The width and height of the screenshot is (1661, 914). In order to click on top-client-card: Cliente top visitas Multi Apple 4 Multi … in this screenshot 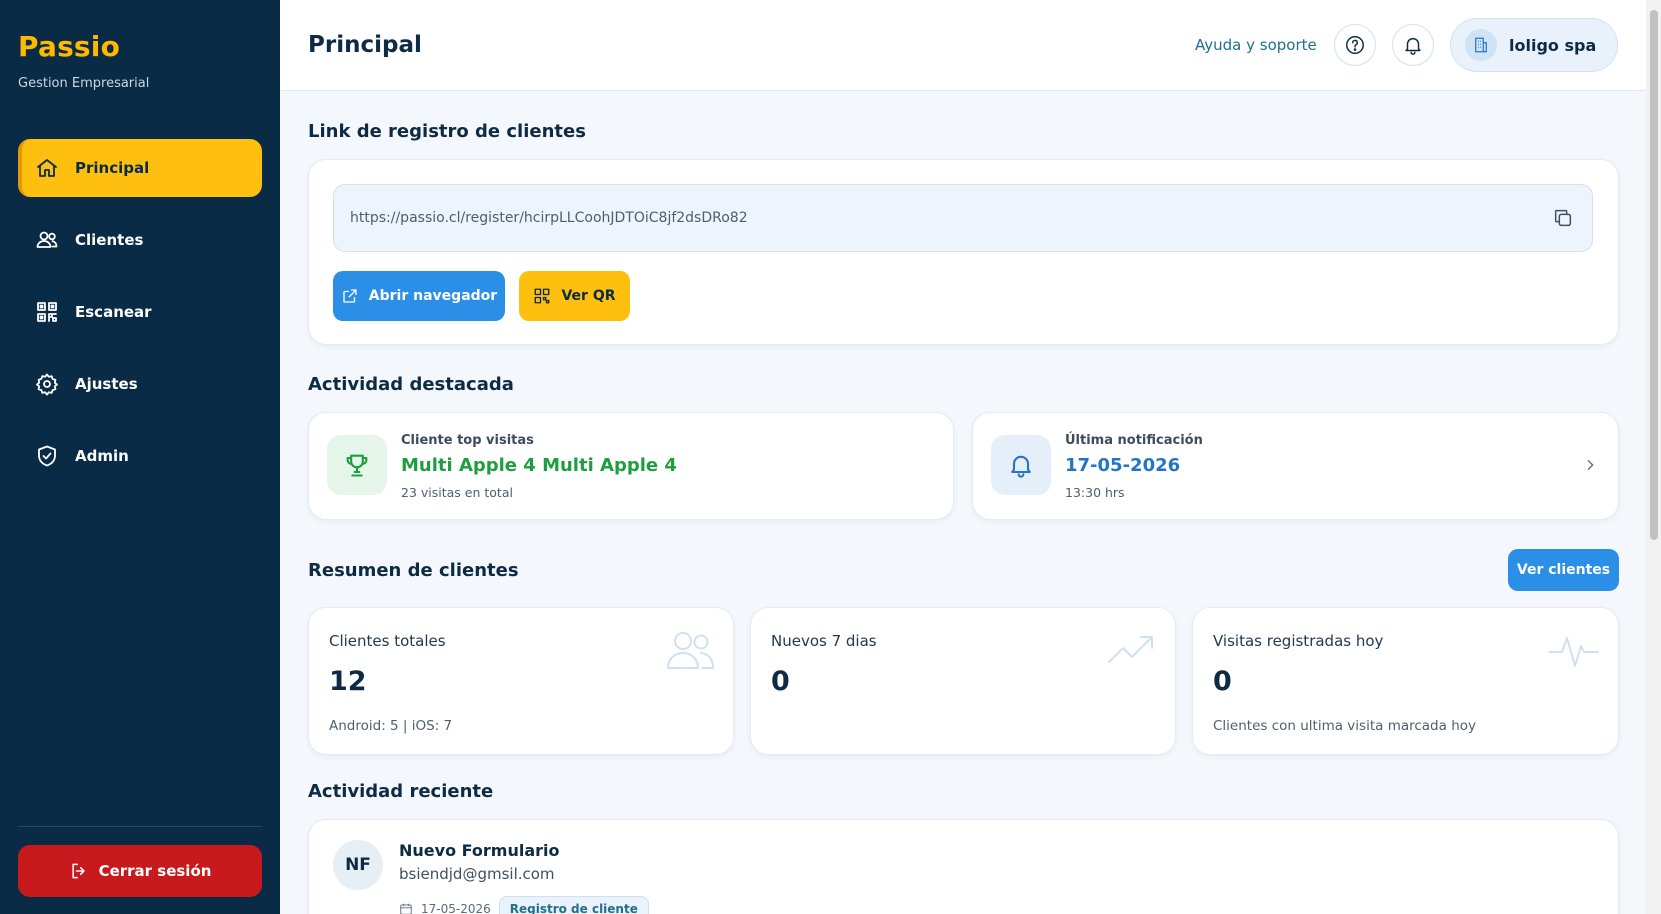, I will do `click(631, 466)`.